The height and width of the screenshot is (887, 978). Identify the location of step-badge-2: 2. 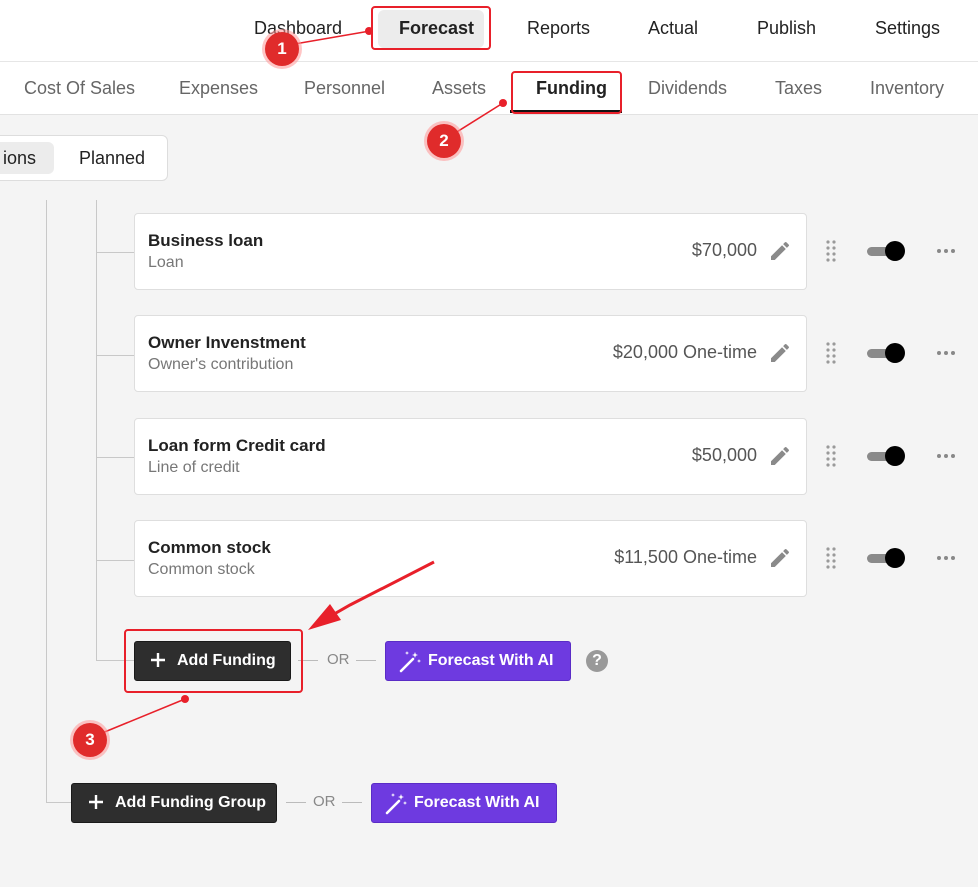
(444, 141).